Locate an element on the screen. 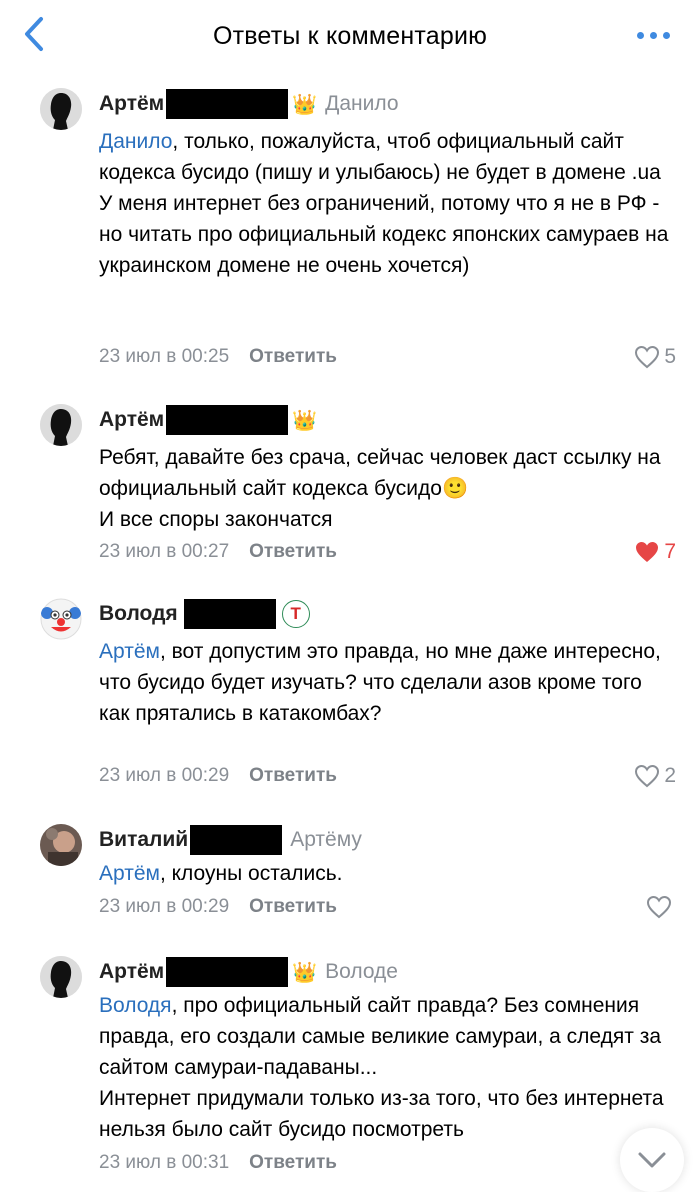 This screenshot has height=1192, width=700. reply-to-name: Володе is located at coordinates (361, 972).